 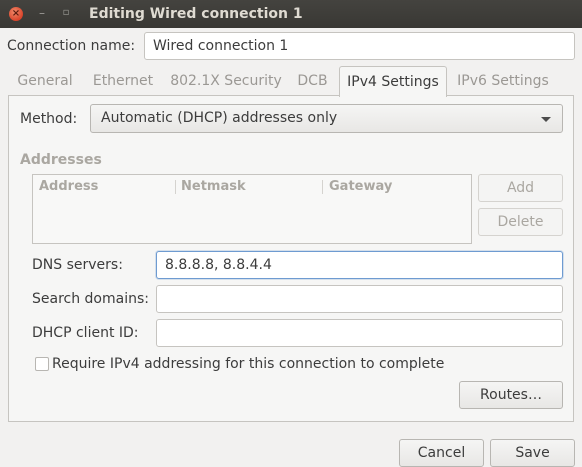 I want to click on chevron-down-icon, so click(x=546, y=119).